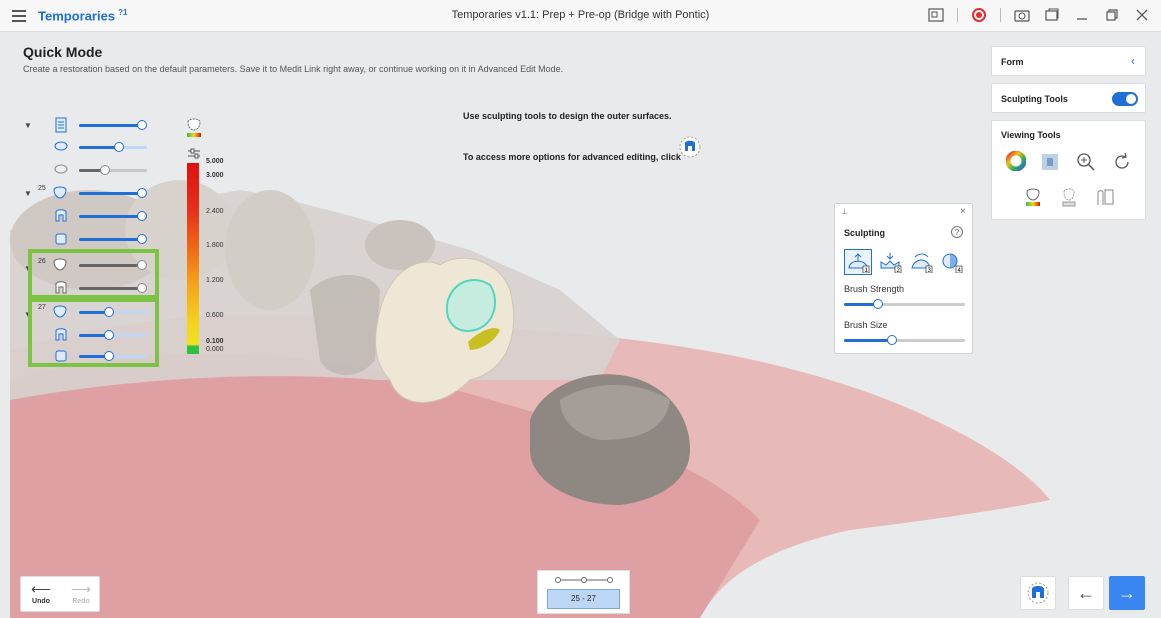 The height and width of the screenshot is (618, 1161). What do you see at coordinates (1069, 198) in the screenshot?
I see `clearance-icon` at bounding box center [1069, 198].